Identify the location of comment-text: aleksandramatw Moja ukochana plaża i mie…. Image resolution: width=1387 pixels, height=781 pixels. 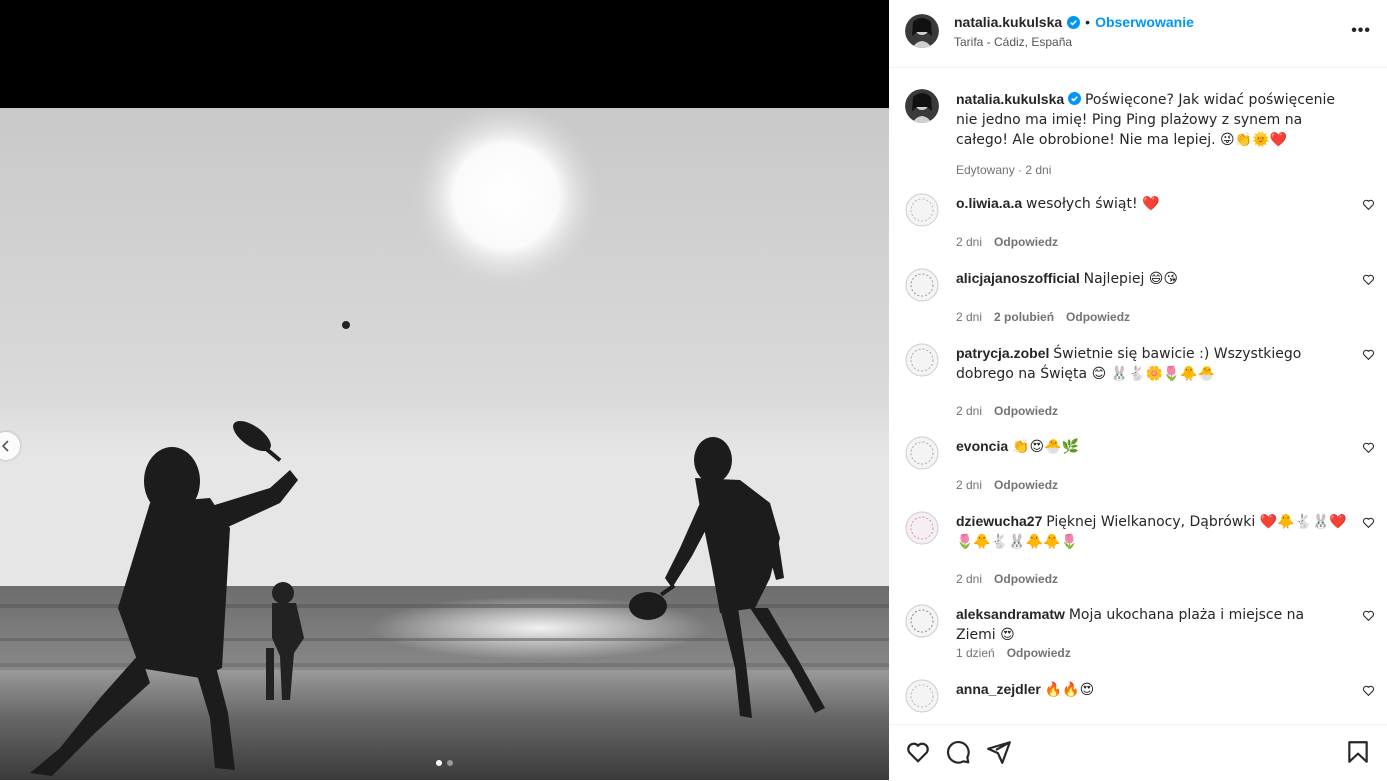
(1152, 625).